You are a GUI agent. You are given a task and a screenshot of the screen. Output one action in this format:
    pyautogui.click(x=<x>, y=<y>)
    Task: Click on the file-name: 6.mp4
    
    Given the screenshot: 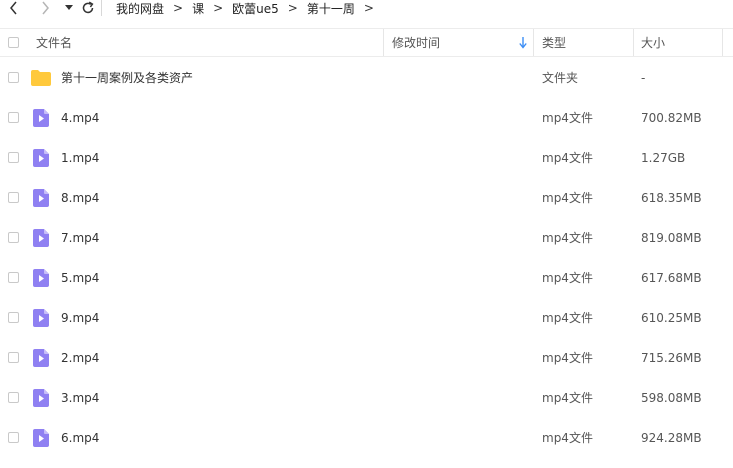 What is the action you would take?
    pyautogui.click(x=80, y=438)
    